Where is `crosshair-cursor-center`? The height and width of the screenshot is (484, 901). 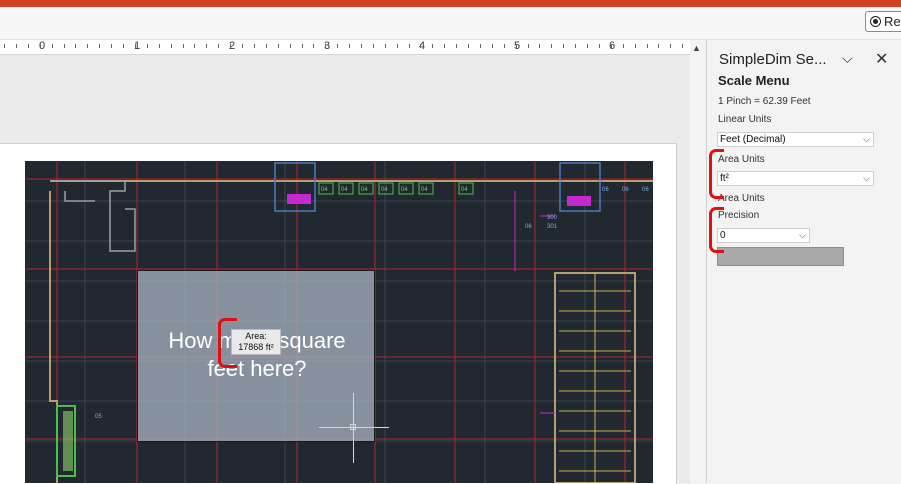 crosshair-cursor-center is located at coordinates (353, 427).